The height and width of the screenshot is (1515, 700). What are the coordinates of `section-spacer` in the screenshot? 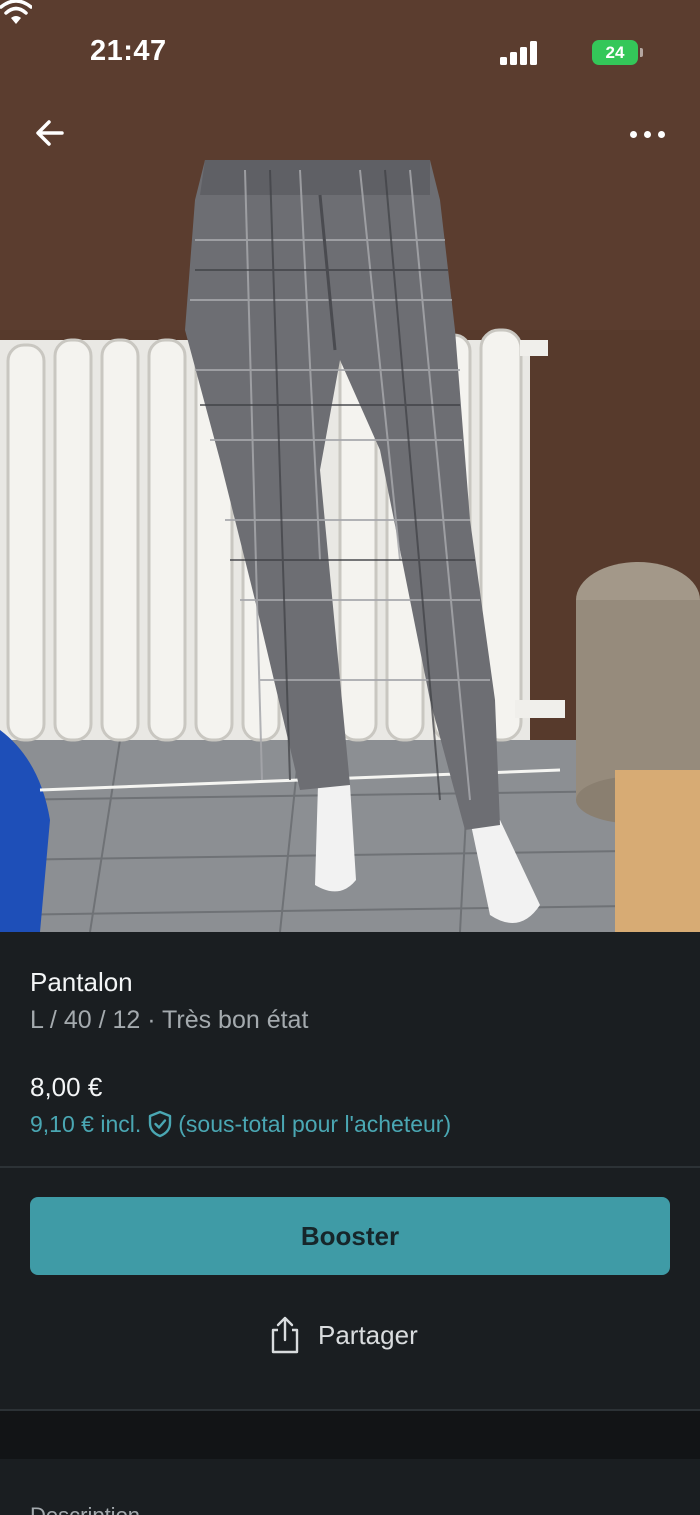 It's located at (350, 1435).